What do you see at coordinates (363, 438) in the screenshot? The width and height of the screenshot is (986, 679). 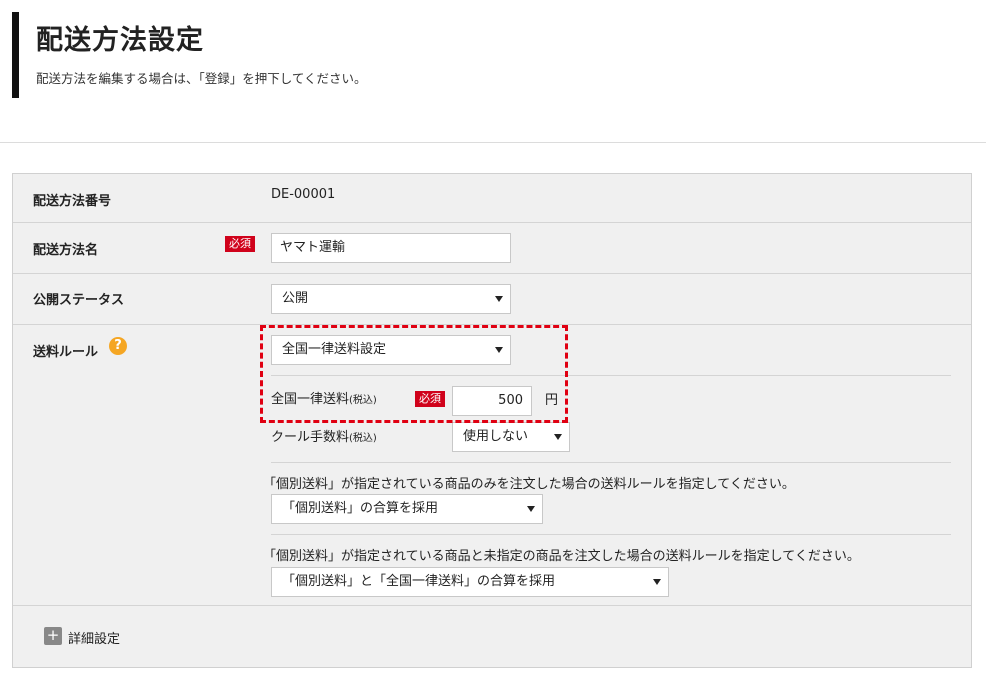 I see `cool-fee-tax-note: (税込)` at bounding box center [363, 438].